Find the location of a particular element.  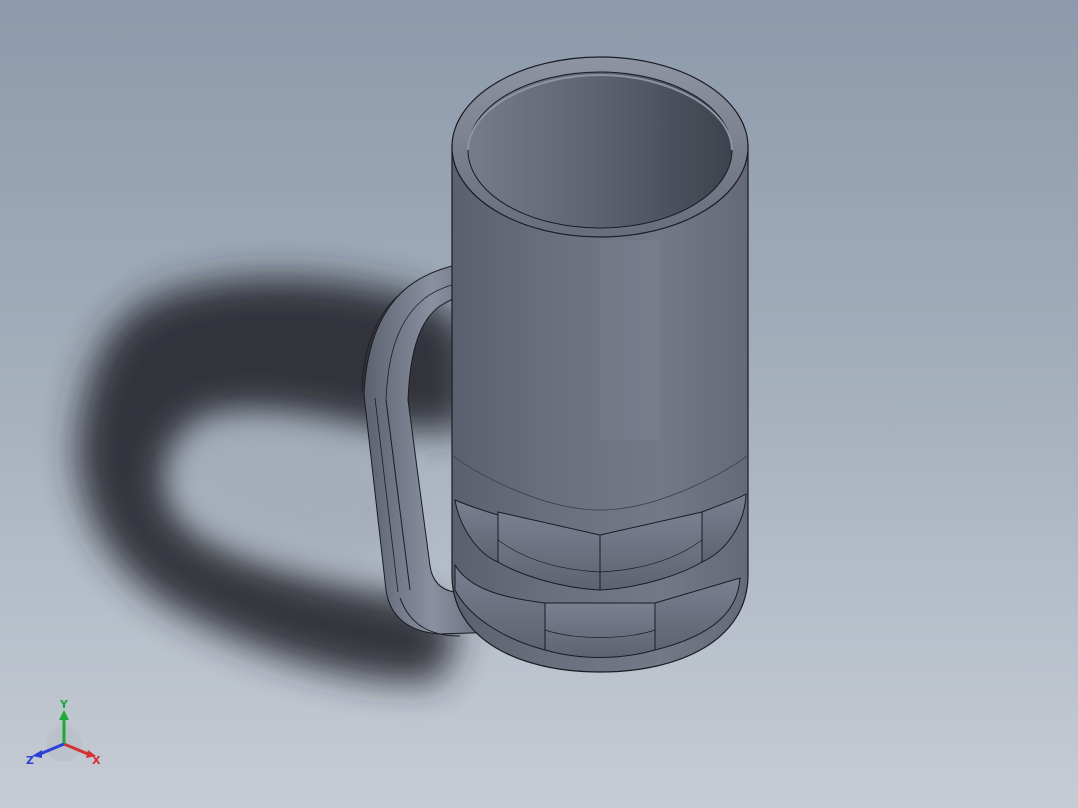

y-axis-label: Y is located at coordinates (64, 704).